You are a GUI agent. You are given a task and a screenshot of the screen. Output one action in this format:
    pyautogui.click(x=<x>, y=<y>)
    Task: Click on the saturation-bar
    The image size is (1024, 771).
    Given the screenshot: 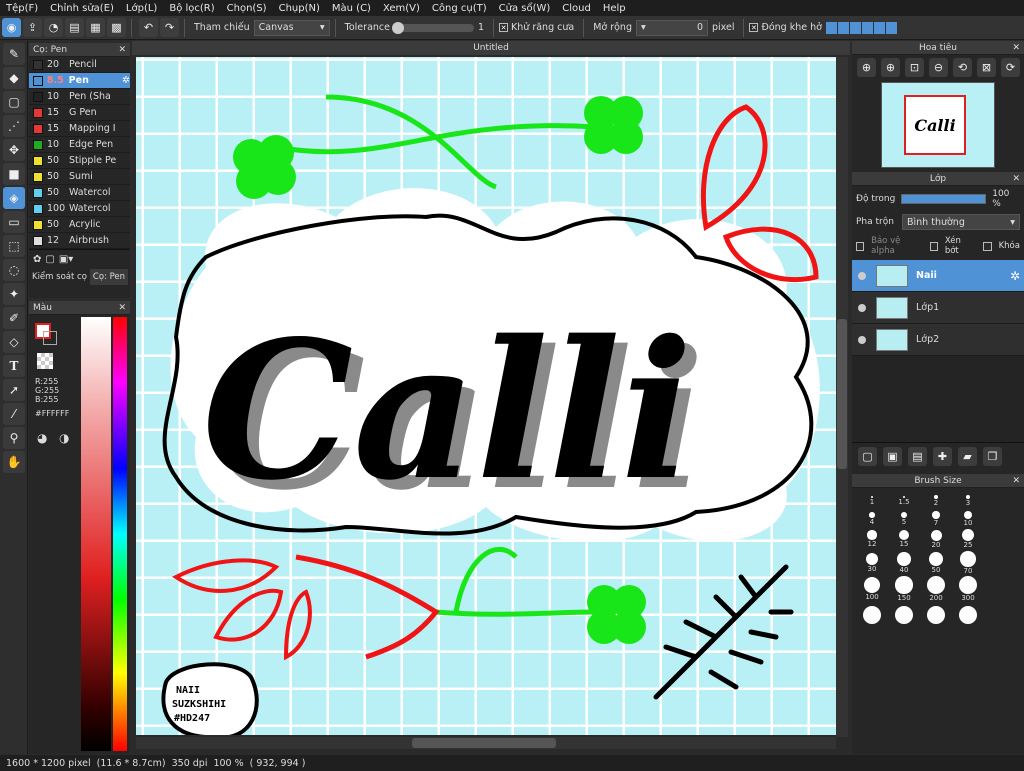 What is the action you would take?
    pyautogui.click(x=96, y=534)
    